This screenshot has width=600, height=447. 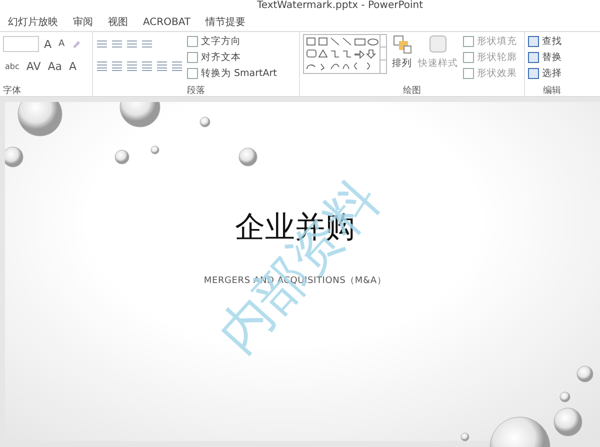 I want to click on paragraph-command: 转换为 SmartArt, so click(x=232, y=73).